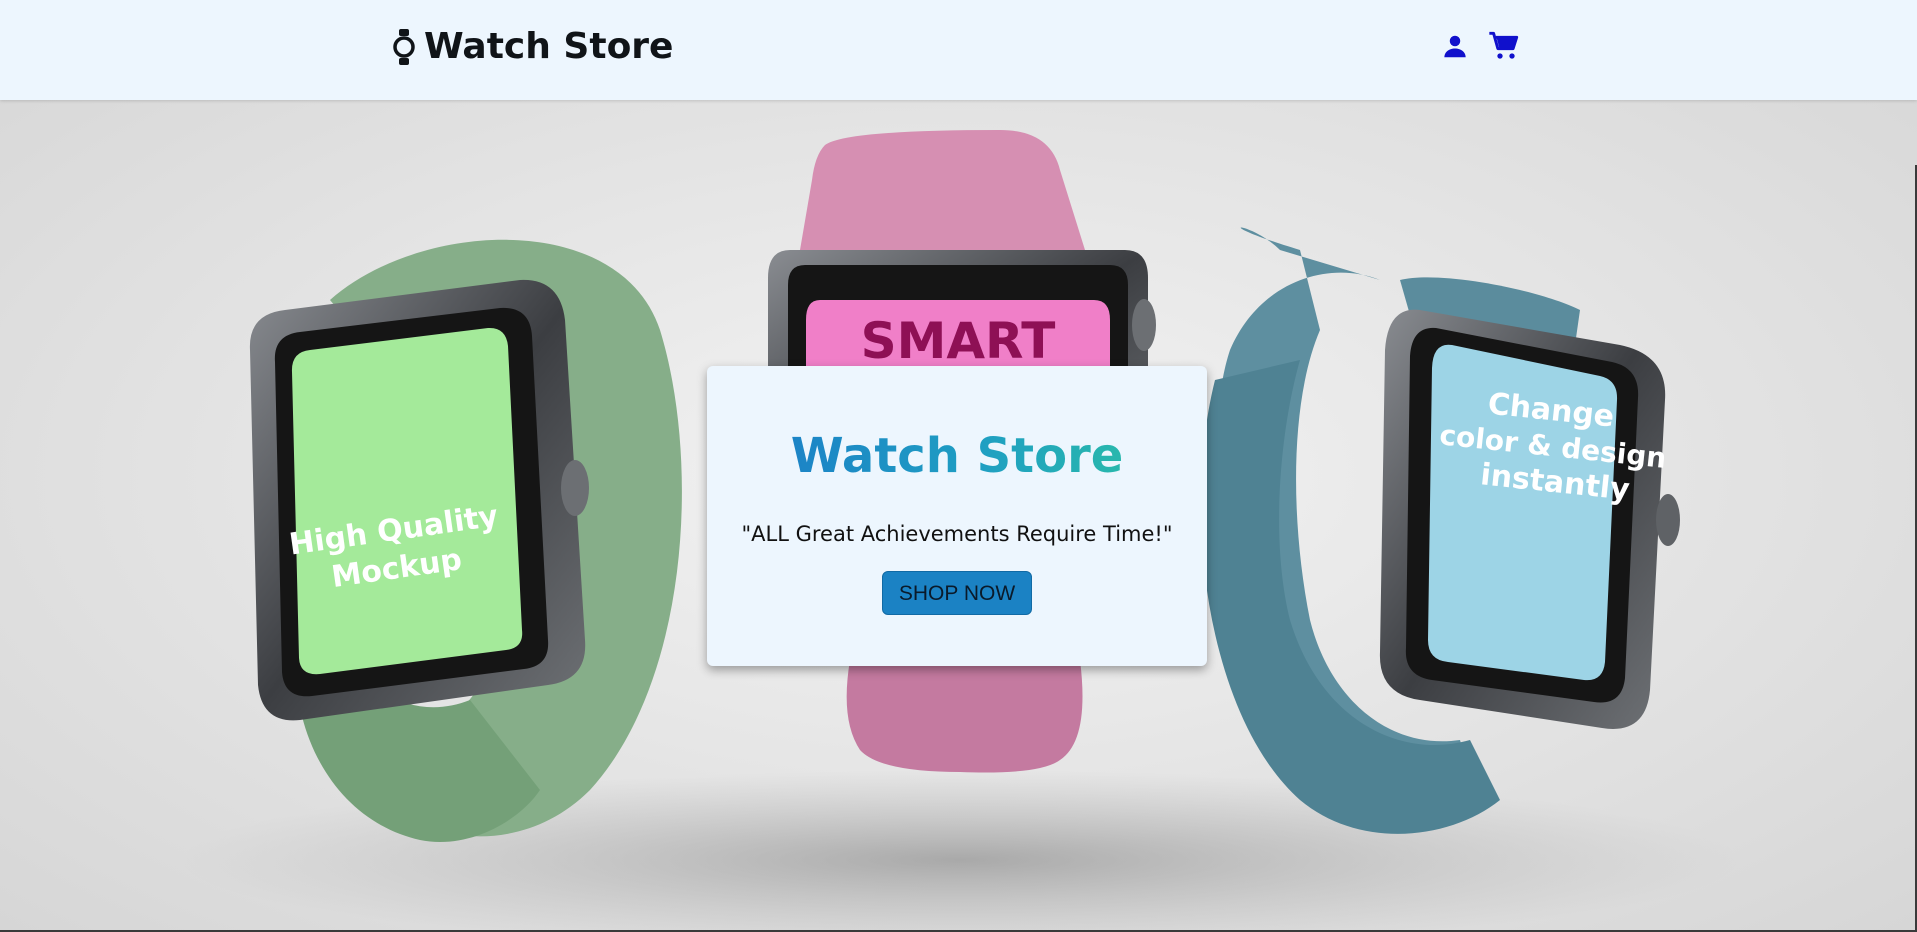 This screenshot has width=1917, height=932. Describe the element at coordinates (958, 341) in the screenshot. I see `pink-screen-text: SMART` at that location.